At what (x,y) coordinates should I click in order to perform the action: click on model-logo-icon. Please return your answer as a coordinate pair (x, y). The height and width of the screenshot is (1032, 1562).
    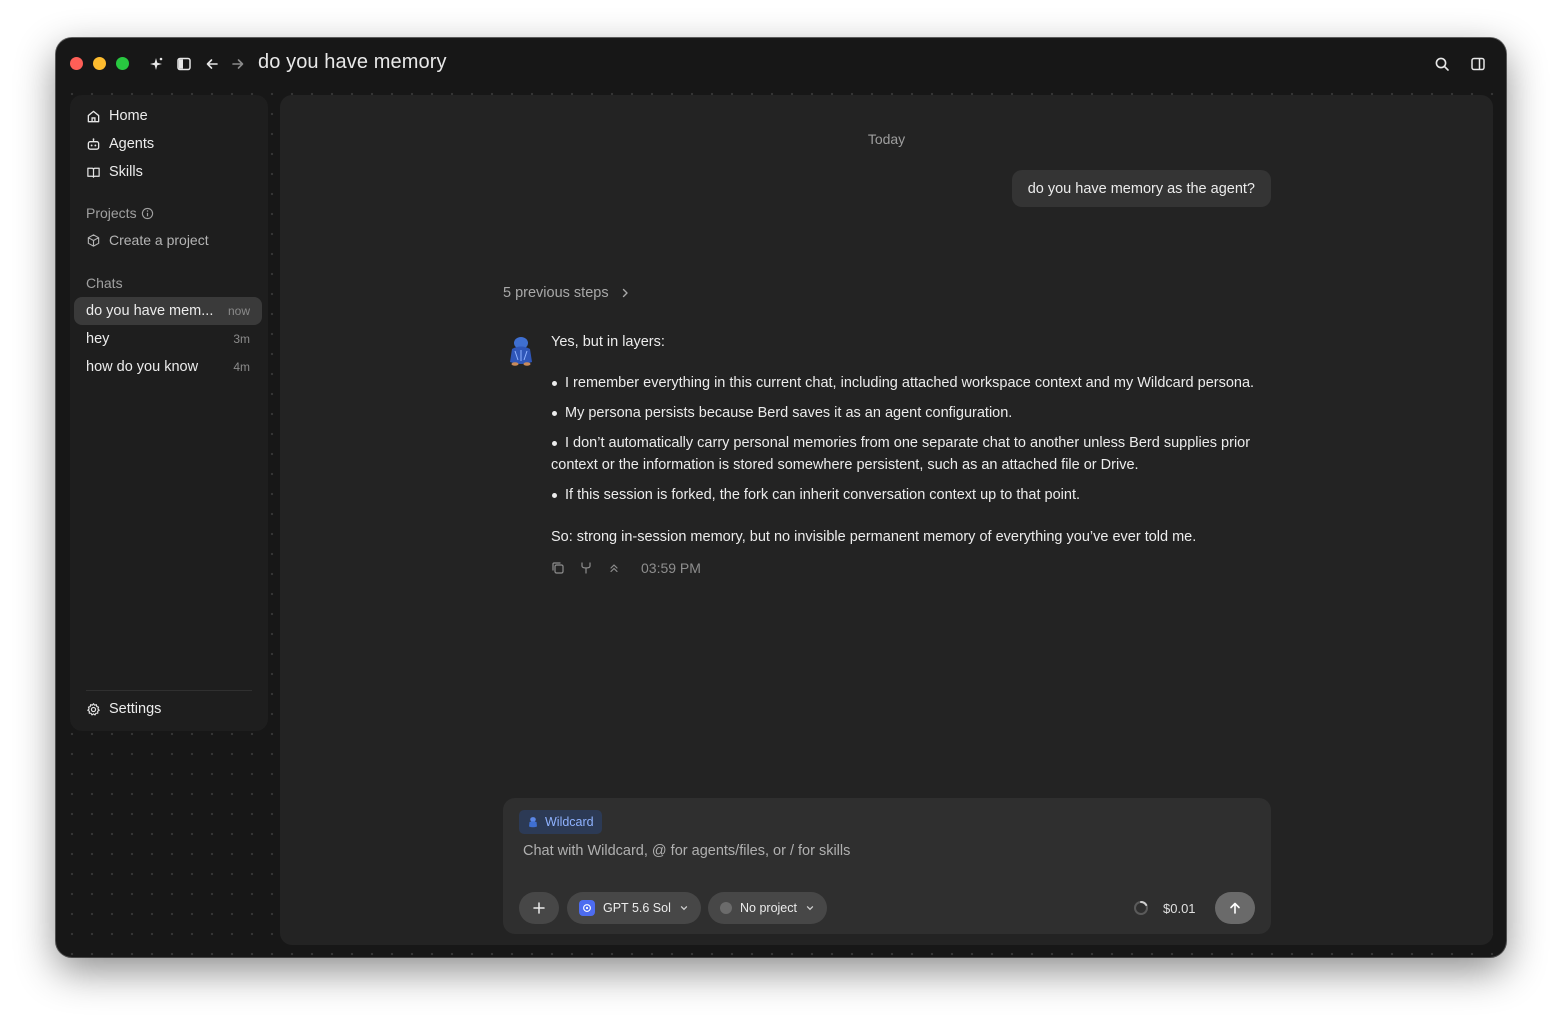
    Looking at the image, I should click on (587, 908).